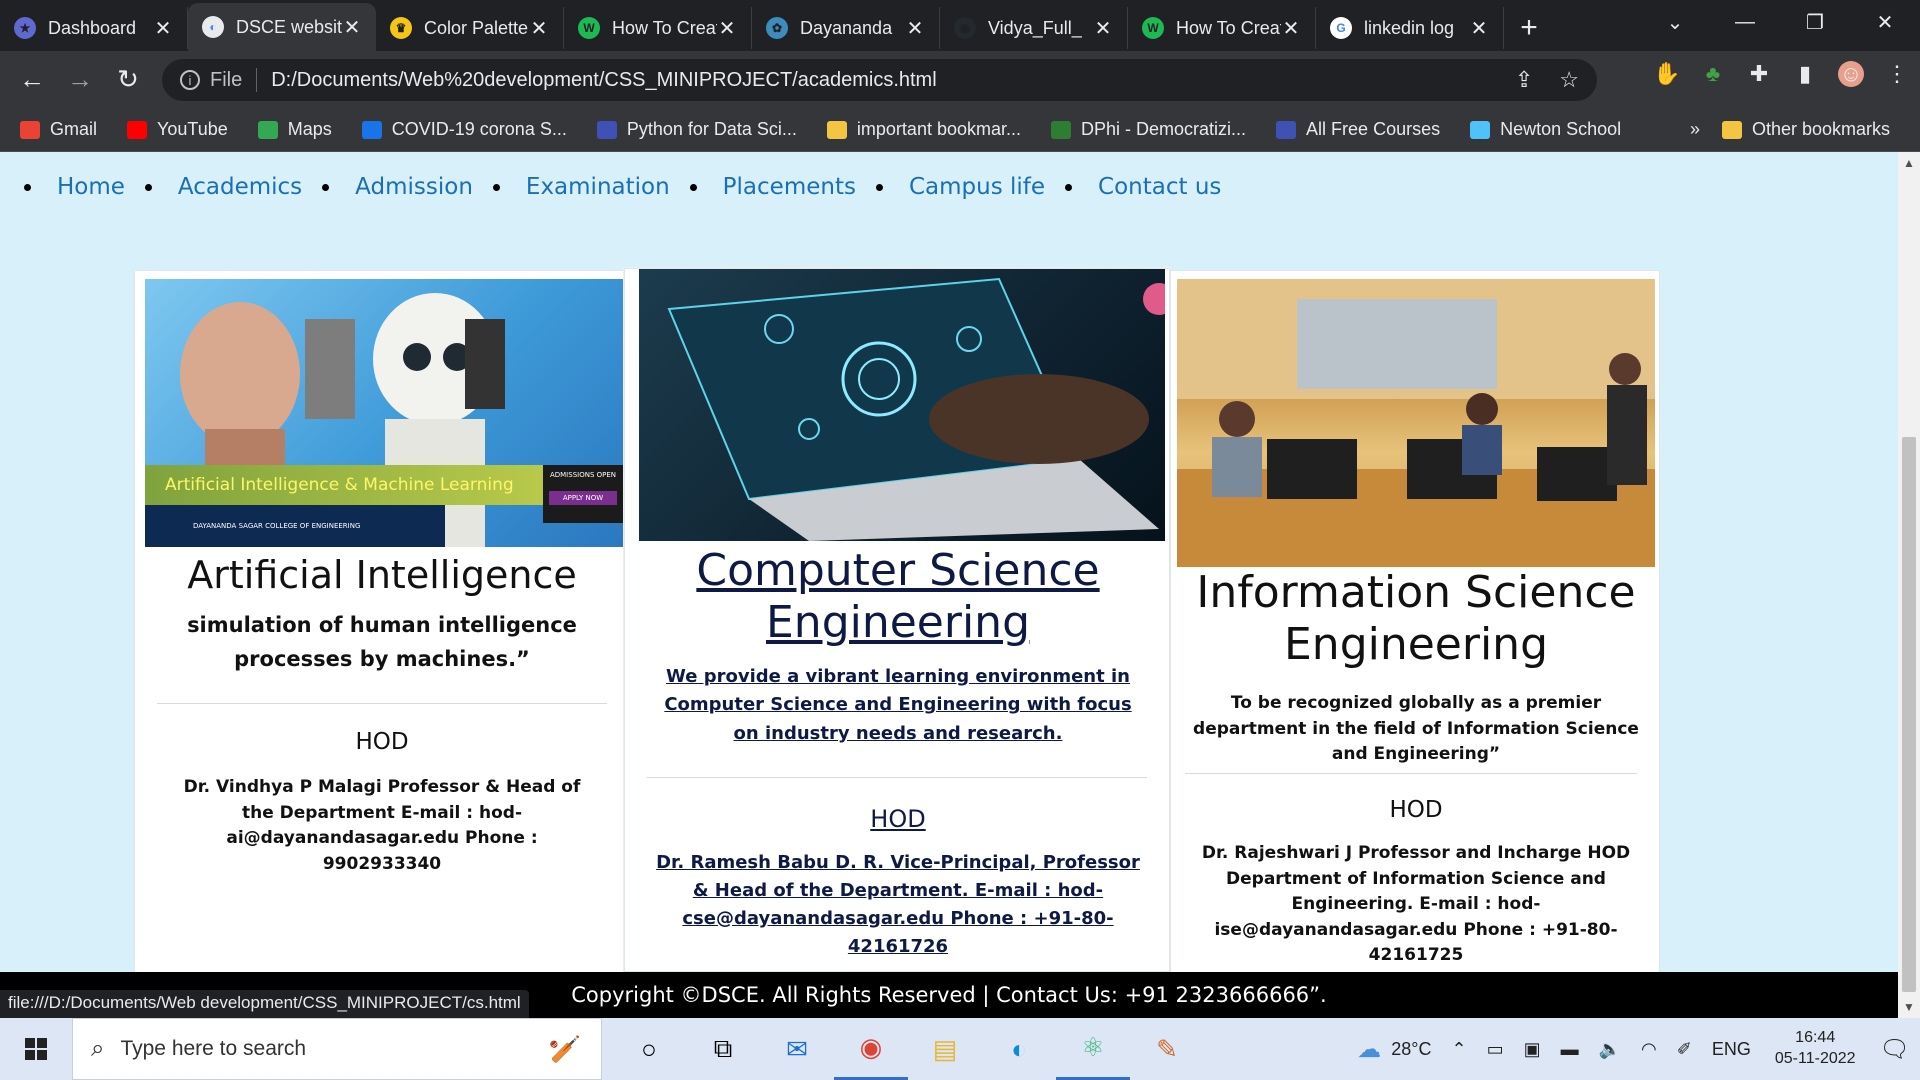 The width and height of the screenshot is (1920, 1080). Describe the element at coordinates (1411, 1049) in the screenshot. I see `weather-temp: 28°C` at that location.